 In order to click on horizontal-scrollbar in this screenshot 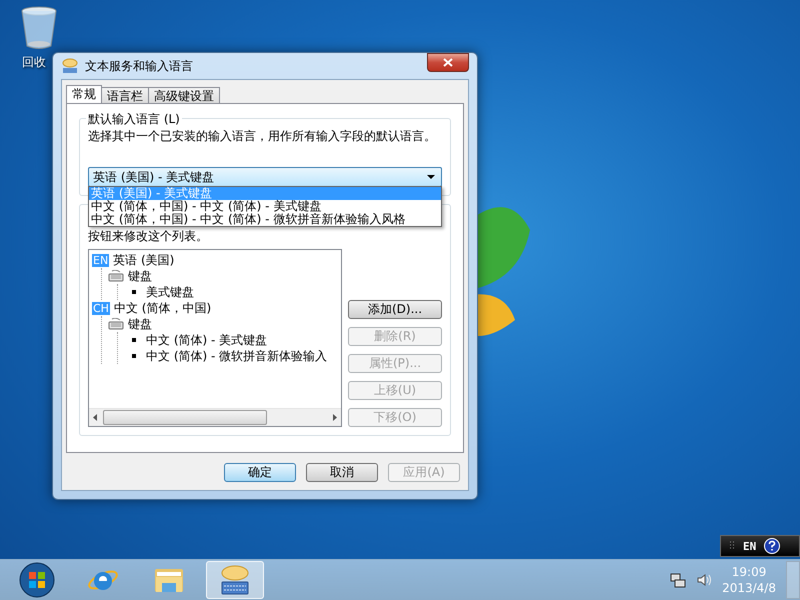, I will do `click(215, 417)`.